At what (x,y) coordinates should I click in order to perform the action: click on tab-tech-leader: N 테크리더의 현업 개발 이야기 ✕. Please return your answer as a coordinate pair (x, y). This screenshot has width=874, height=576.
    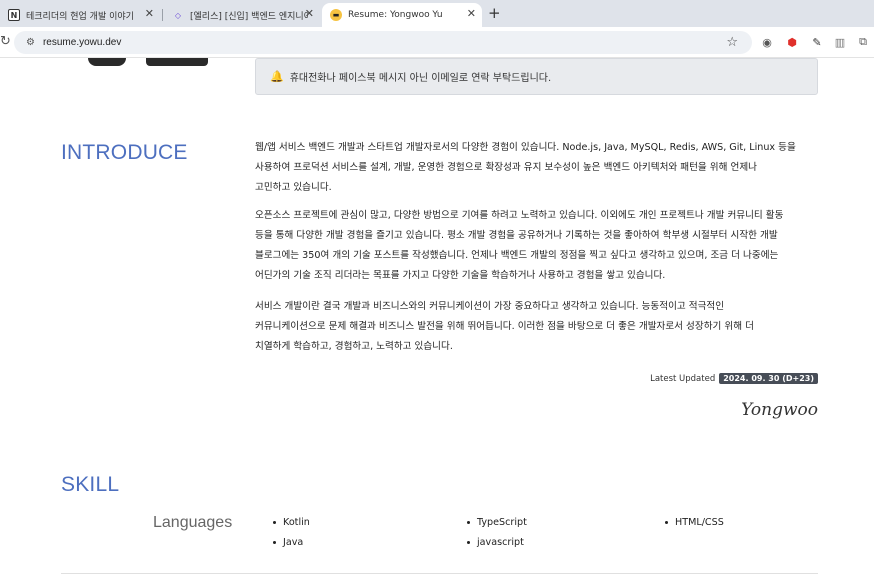
    Looking at the image, I should click on (80, 15).